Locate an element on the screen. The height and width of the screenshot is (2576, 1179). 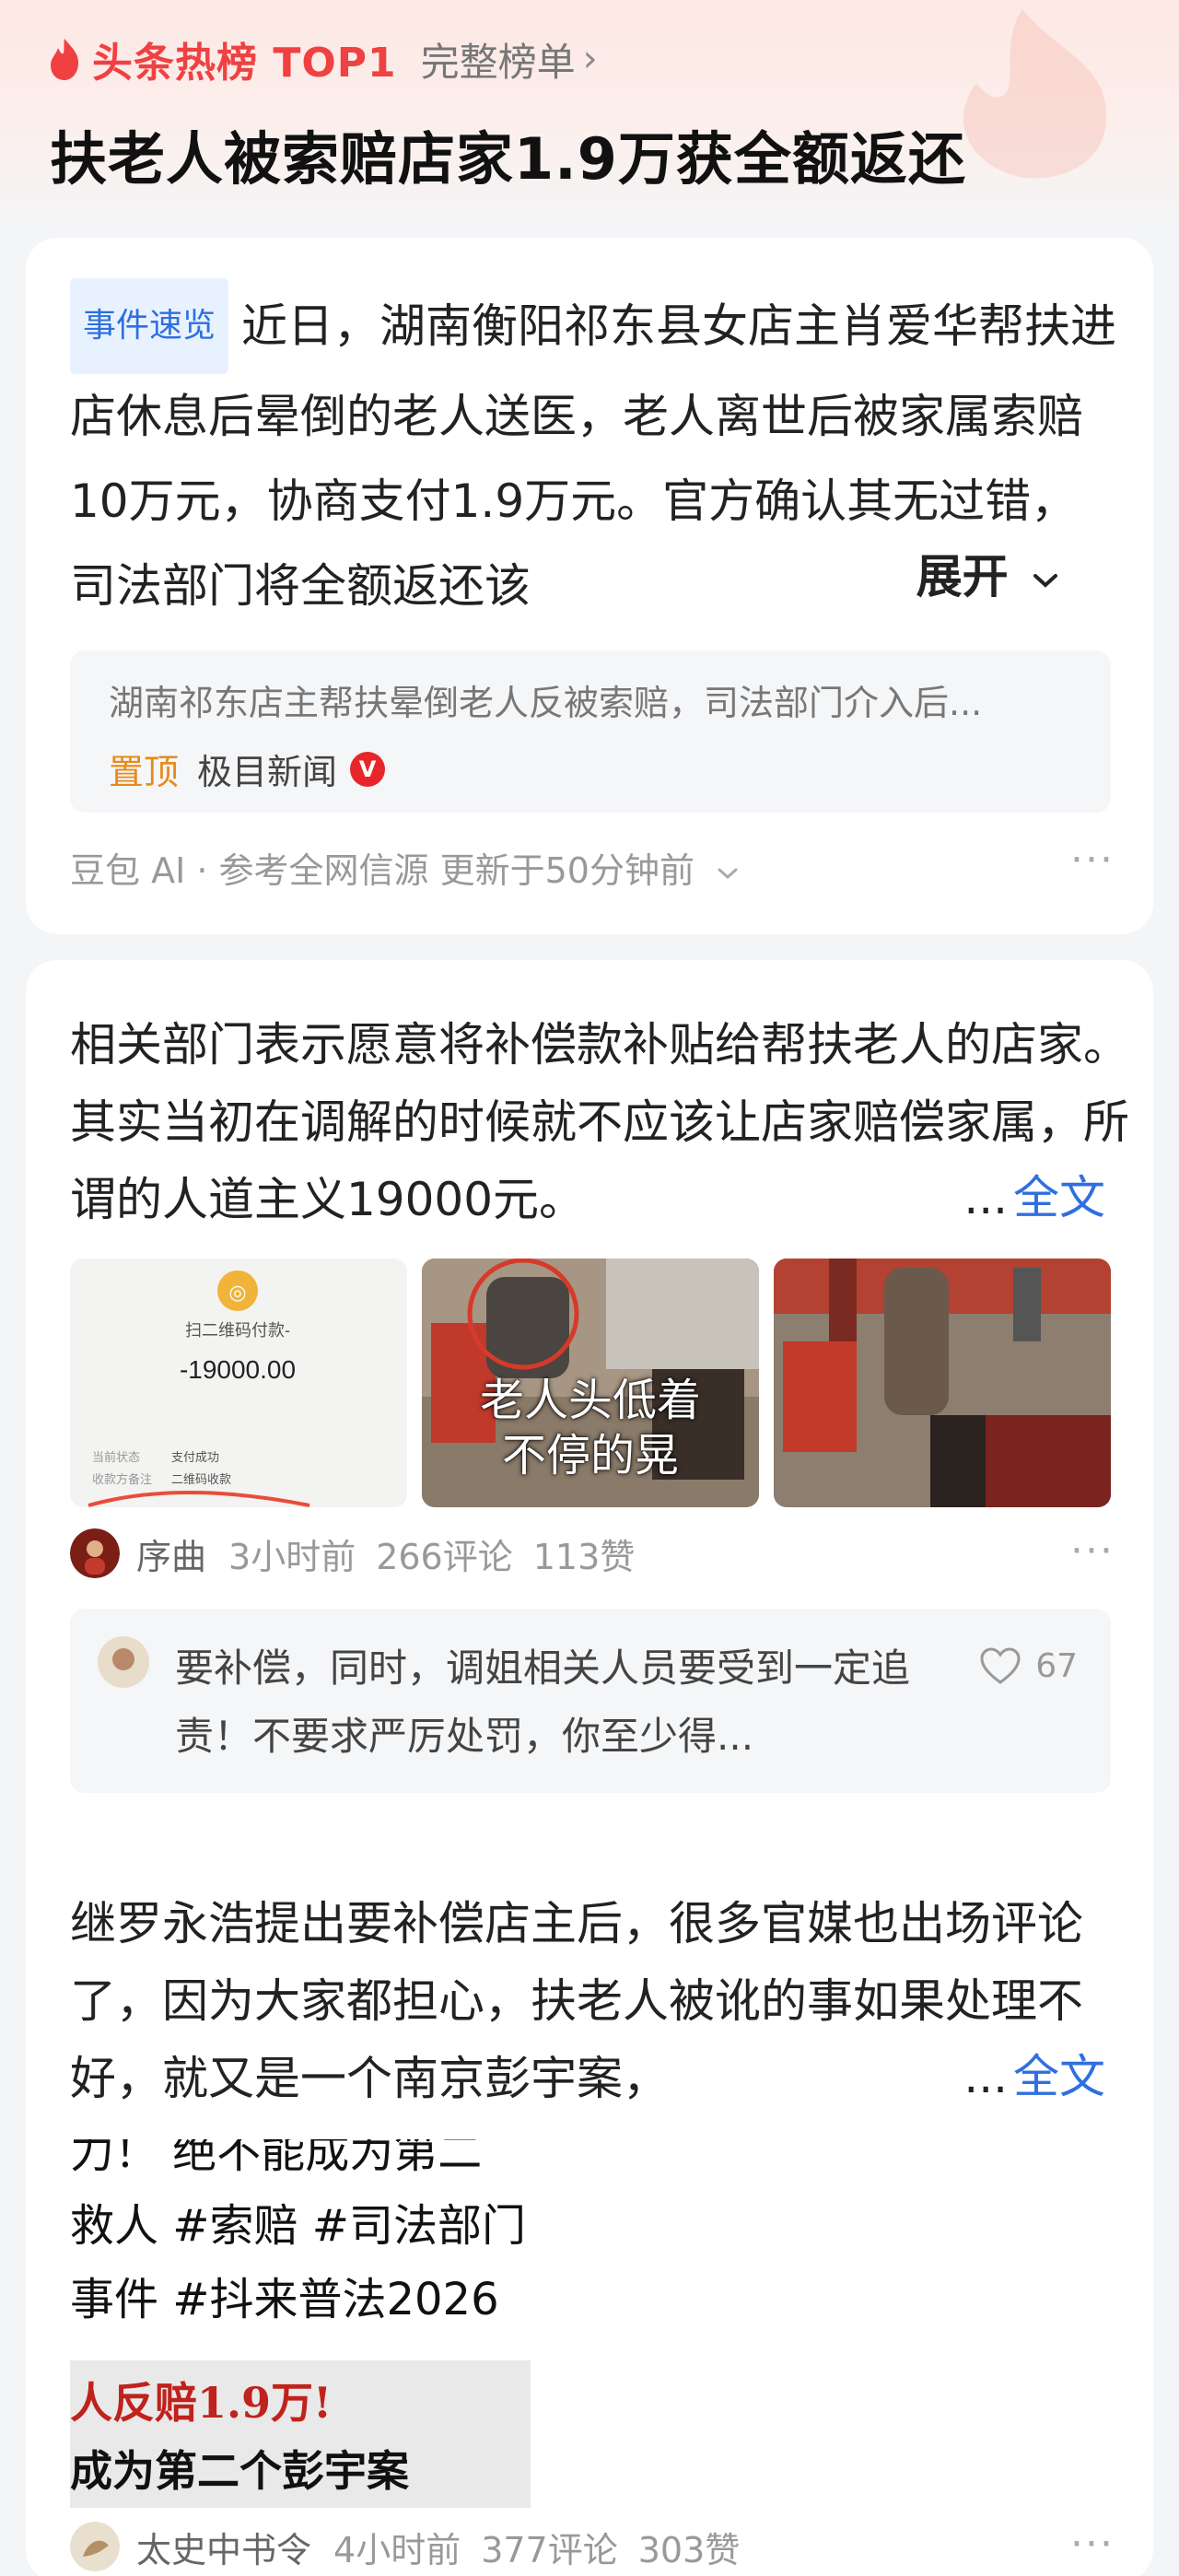
image-caption-line2: 不停的晃 is located at coordinates (590, 1455).